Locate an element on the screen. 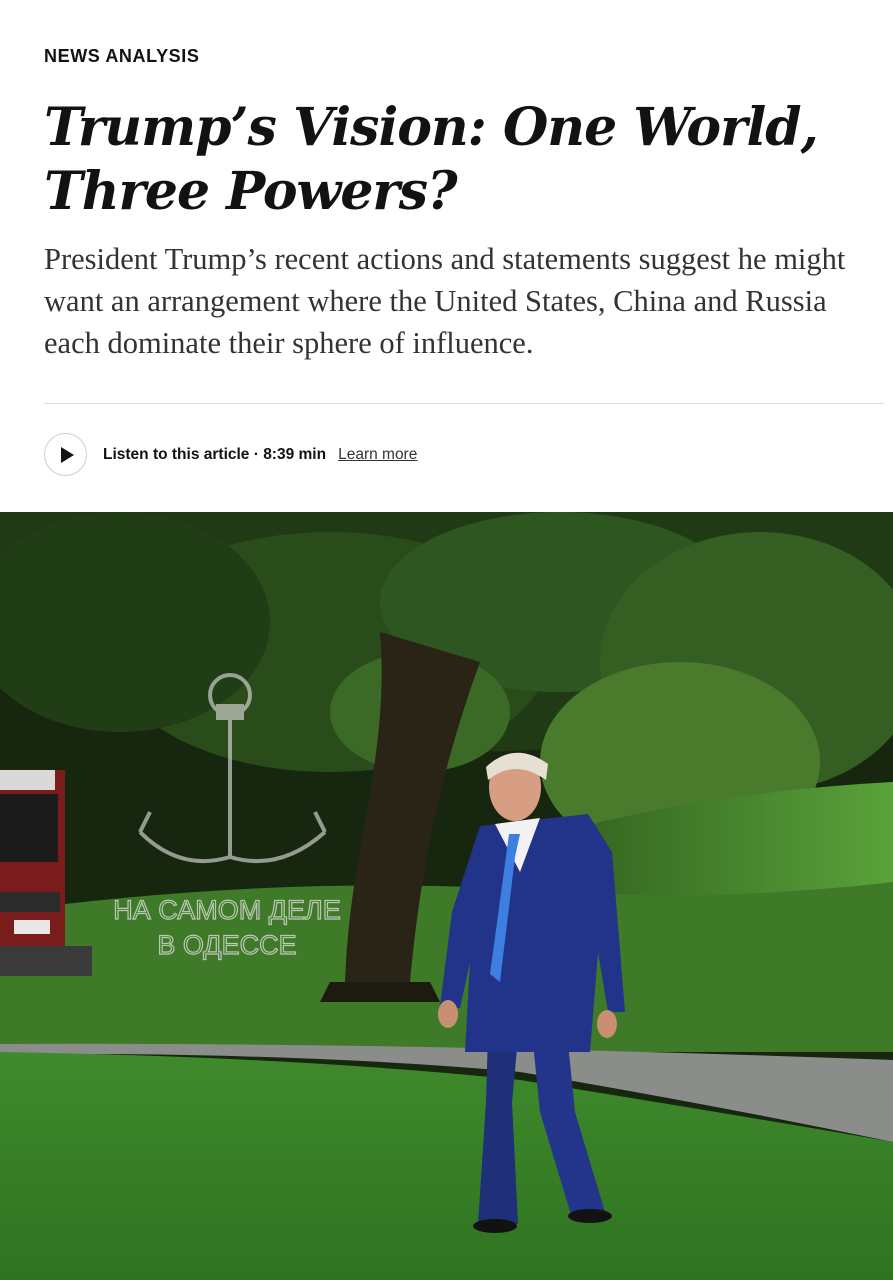  listen-label: Listen to this article · 8:39 min is located at coordinates (215, 454).